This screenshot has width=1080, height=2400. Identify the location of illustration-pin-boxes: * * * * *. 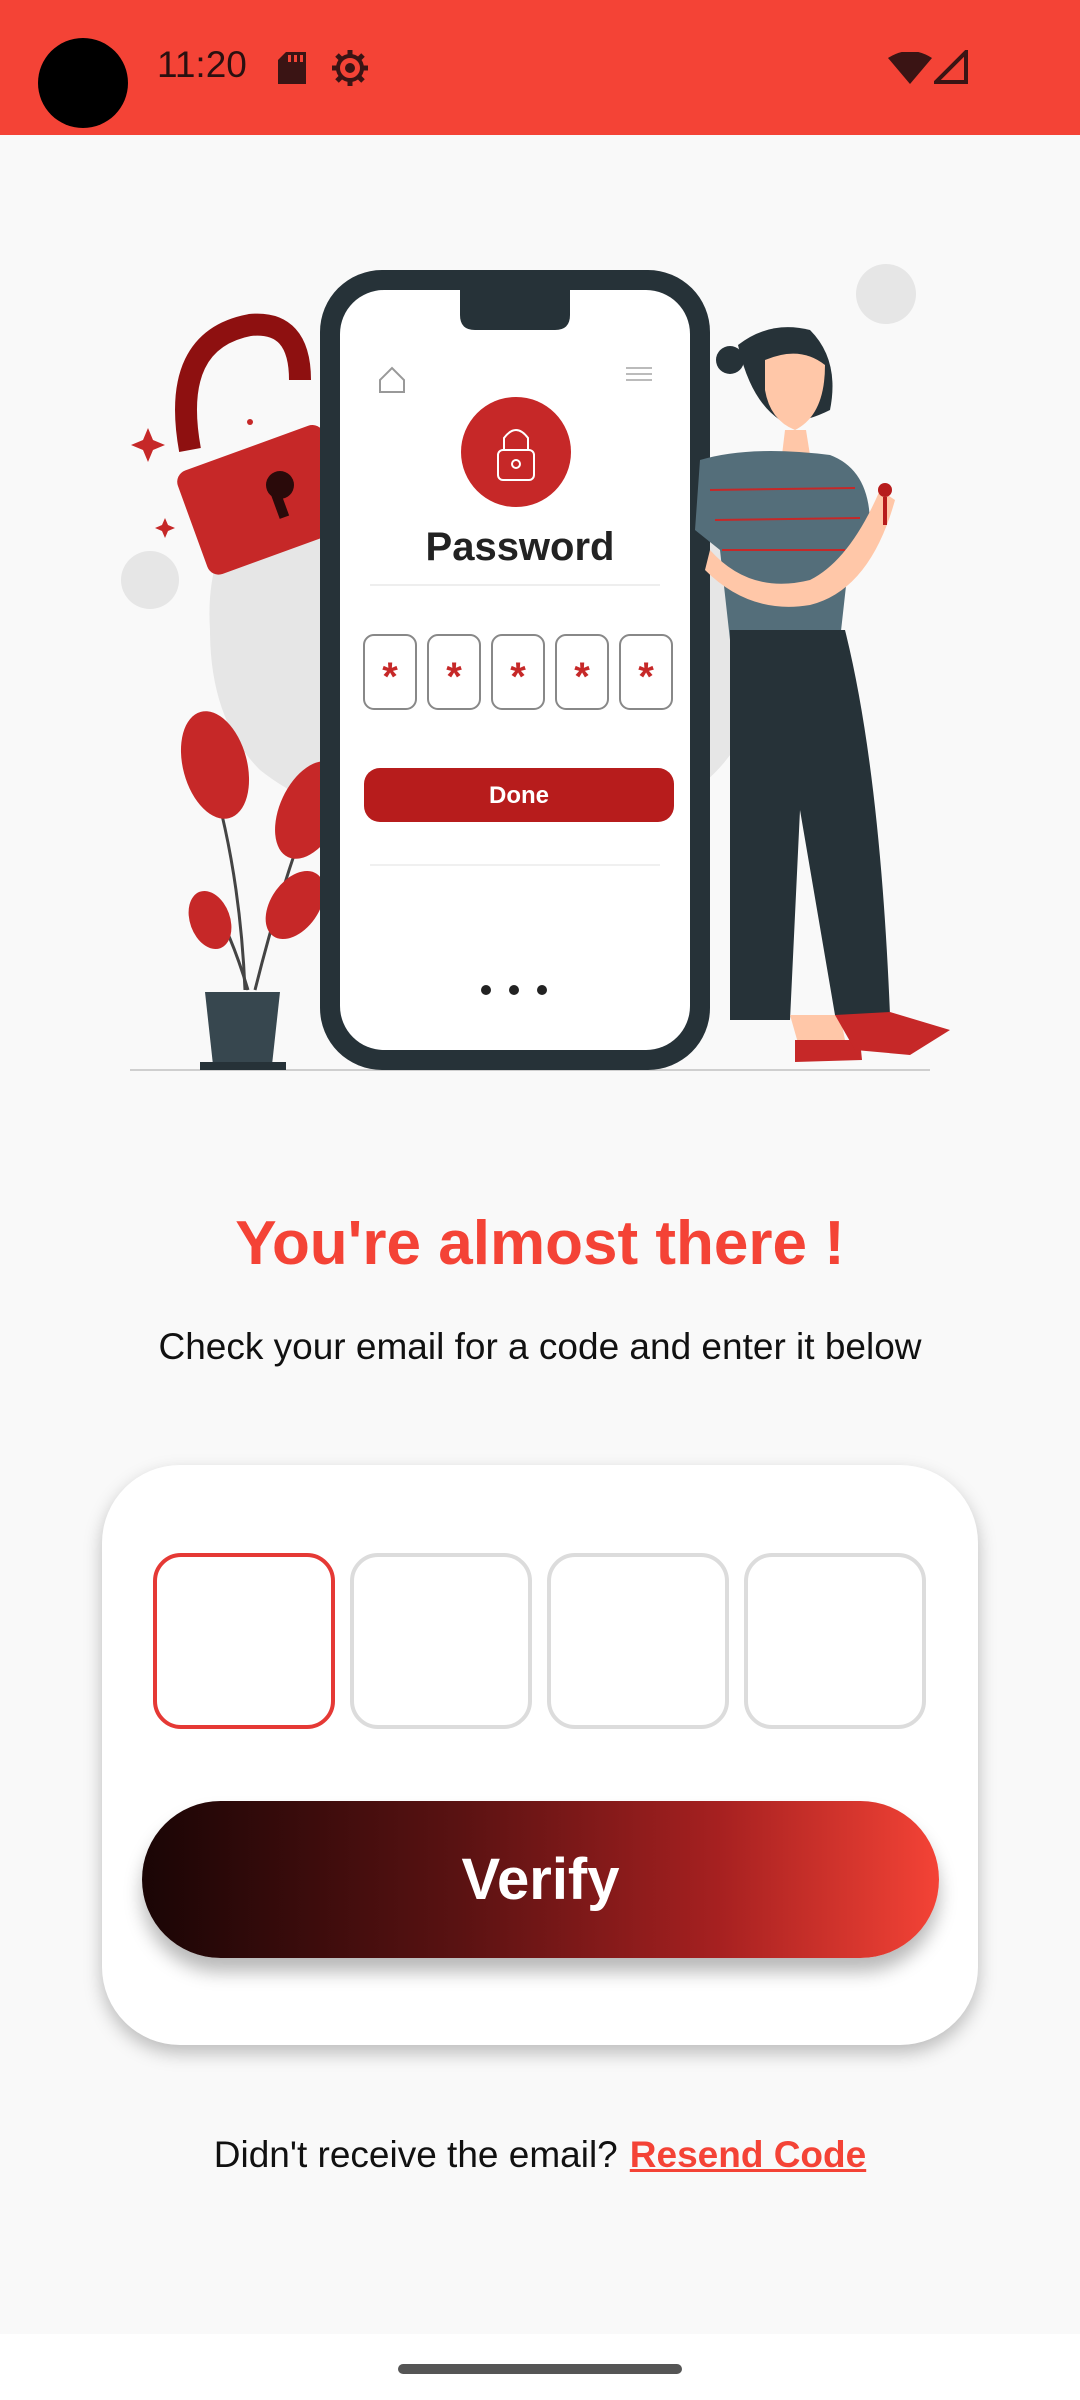
(518, 672).